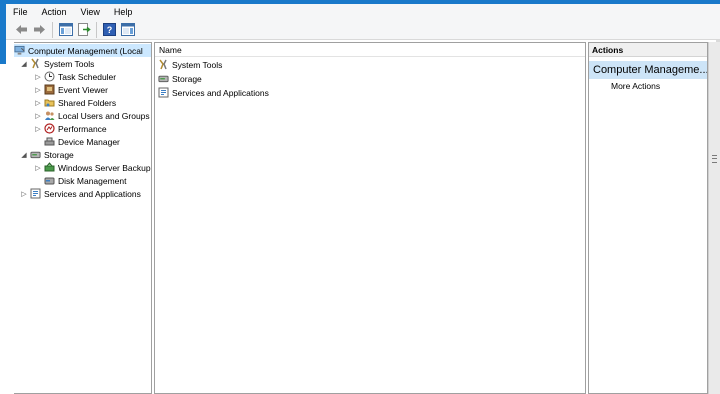 The height and width of the screenshot is (394, 720). I want to click on shared-folders-icon, so click(49, 102).